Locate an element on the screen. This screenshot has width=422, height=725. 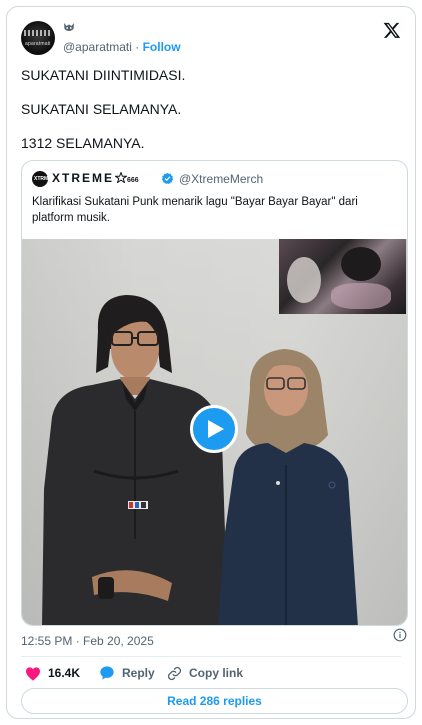
reply-label: Reply is located at coordinates (138, 673).